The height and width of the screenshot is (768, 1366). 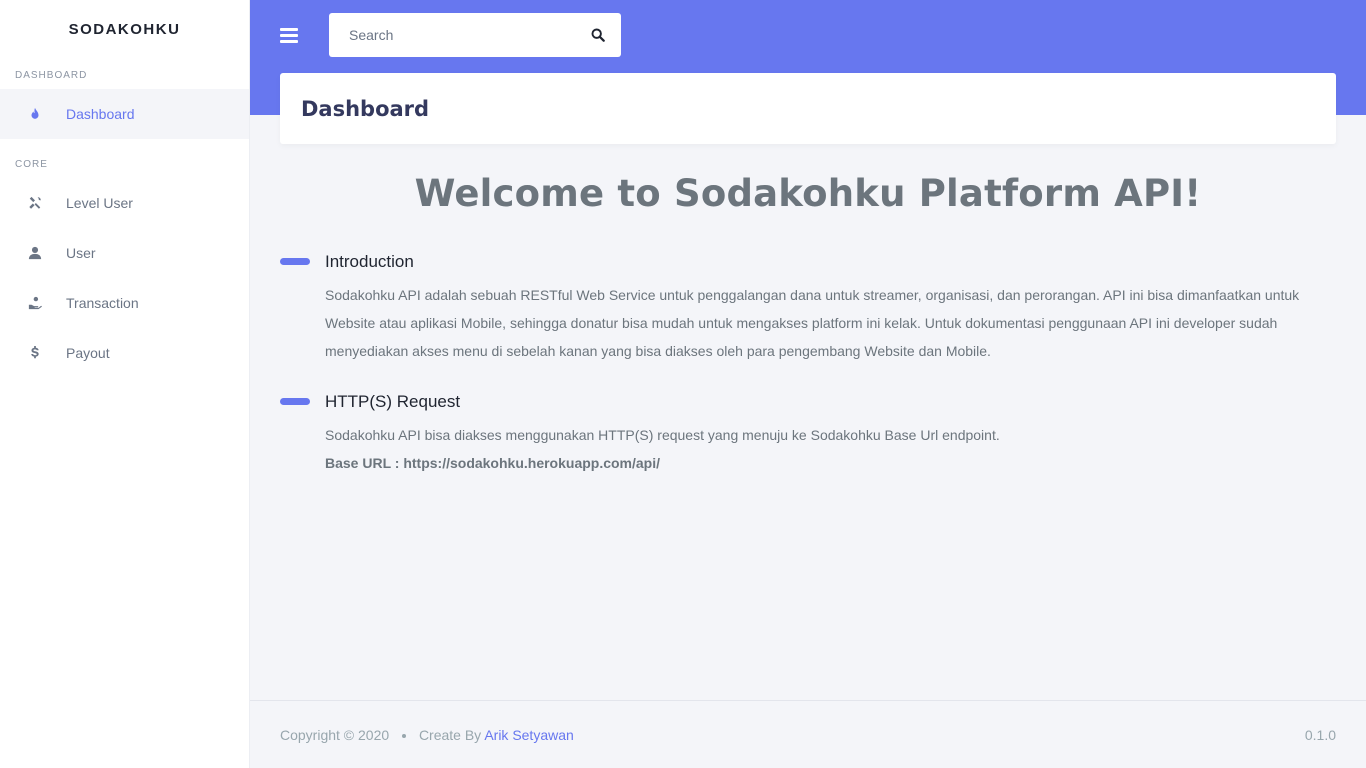 What do you see at coordinates (88, 353) in the screenshot?
I see `sidebar-item-label: Payout` at bounding box center [88, 353].